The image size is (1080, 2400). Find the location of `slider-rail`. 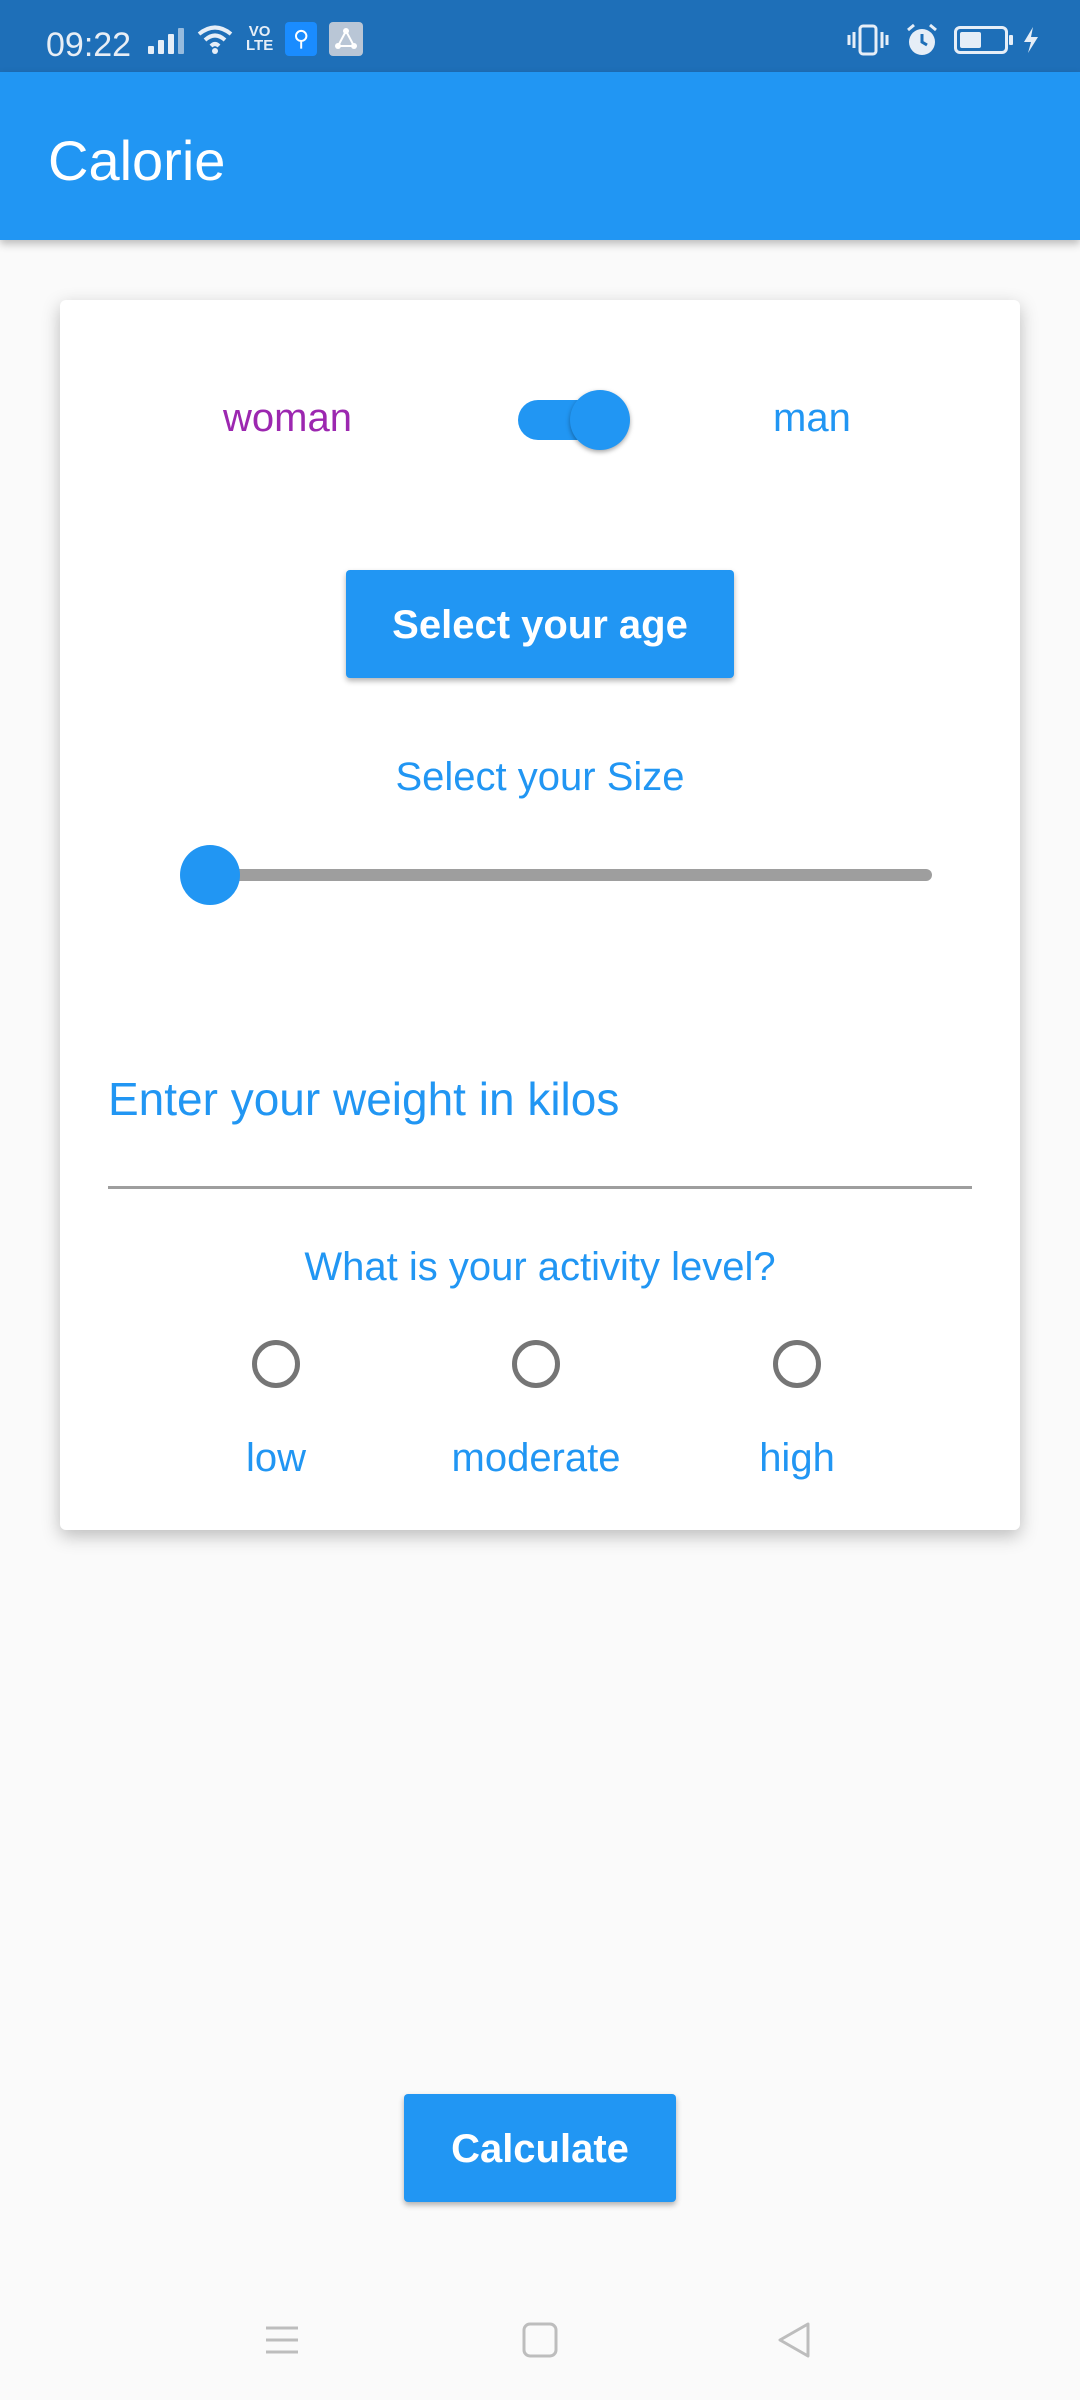

slider-rail is located at coordinates (571, 875).